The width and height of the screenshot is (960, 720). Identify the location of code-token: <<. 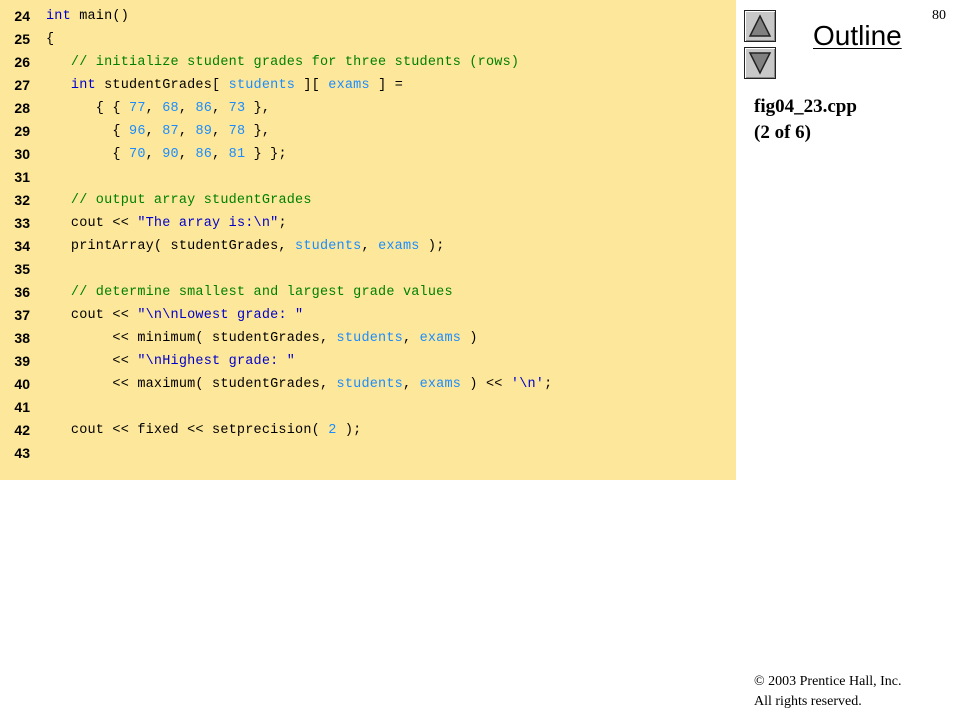
(92, 361).